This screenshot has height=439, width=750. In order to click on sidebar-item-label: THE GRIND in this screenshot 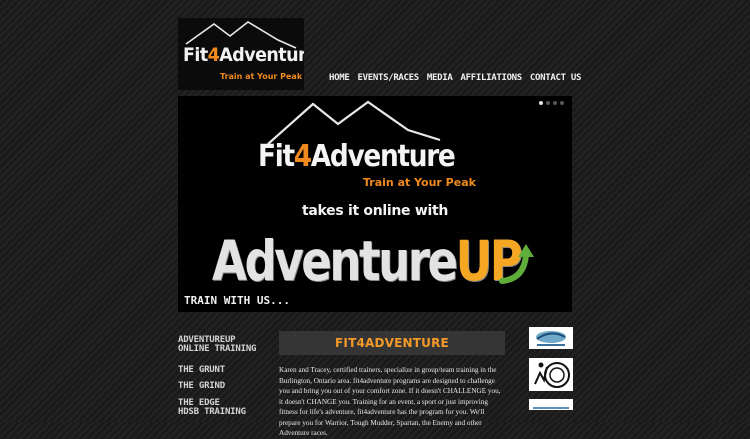, I will do `click(228, 386)`.